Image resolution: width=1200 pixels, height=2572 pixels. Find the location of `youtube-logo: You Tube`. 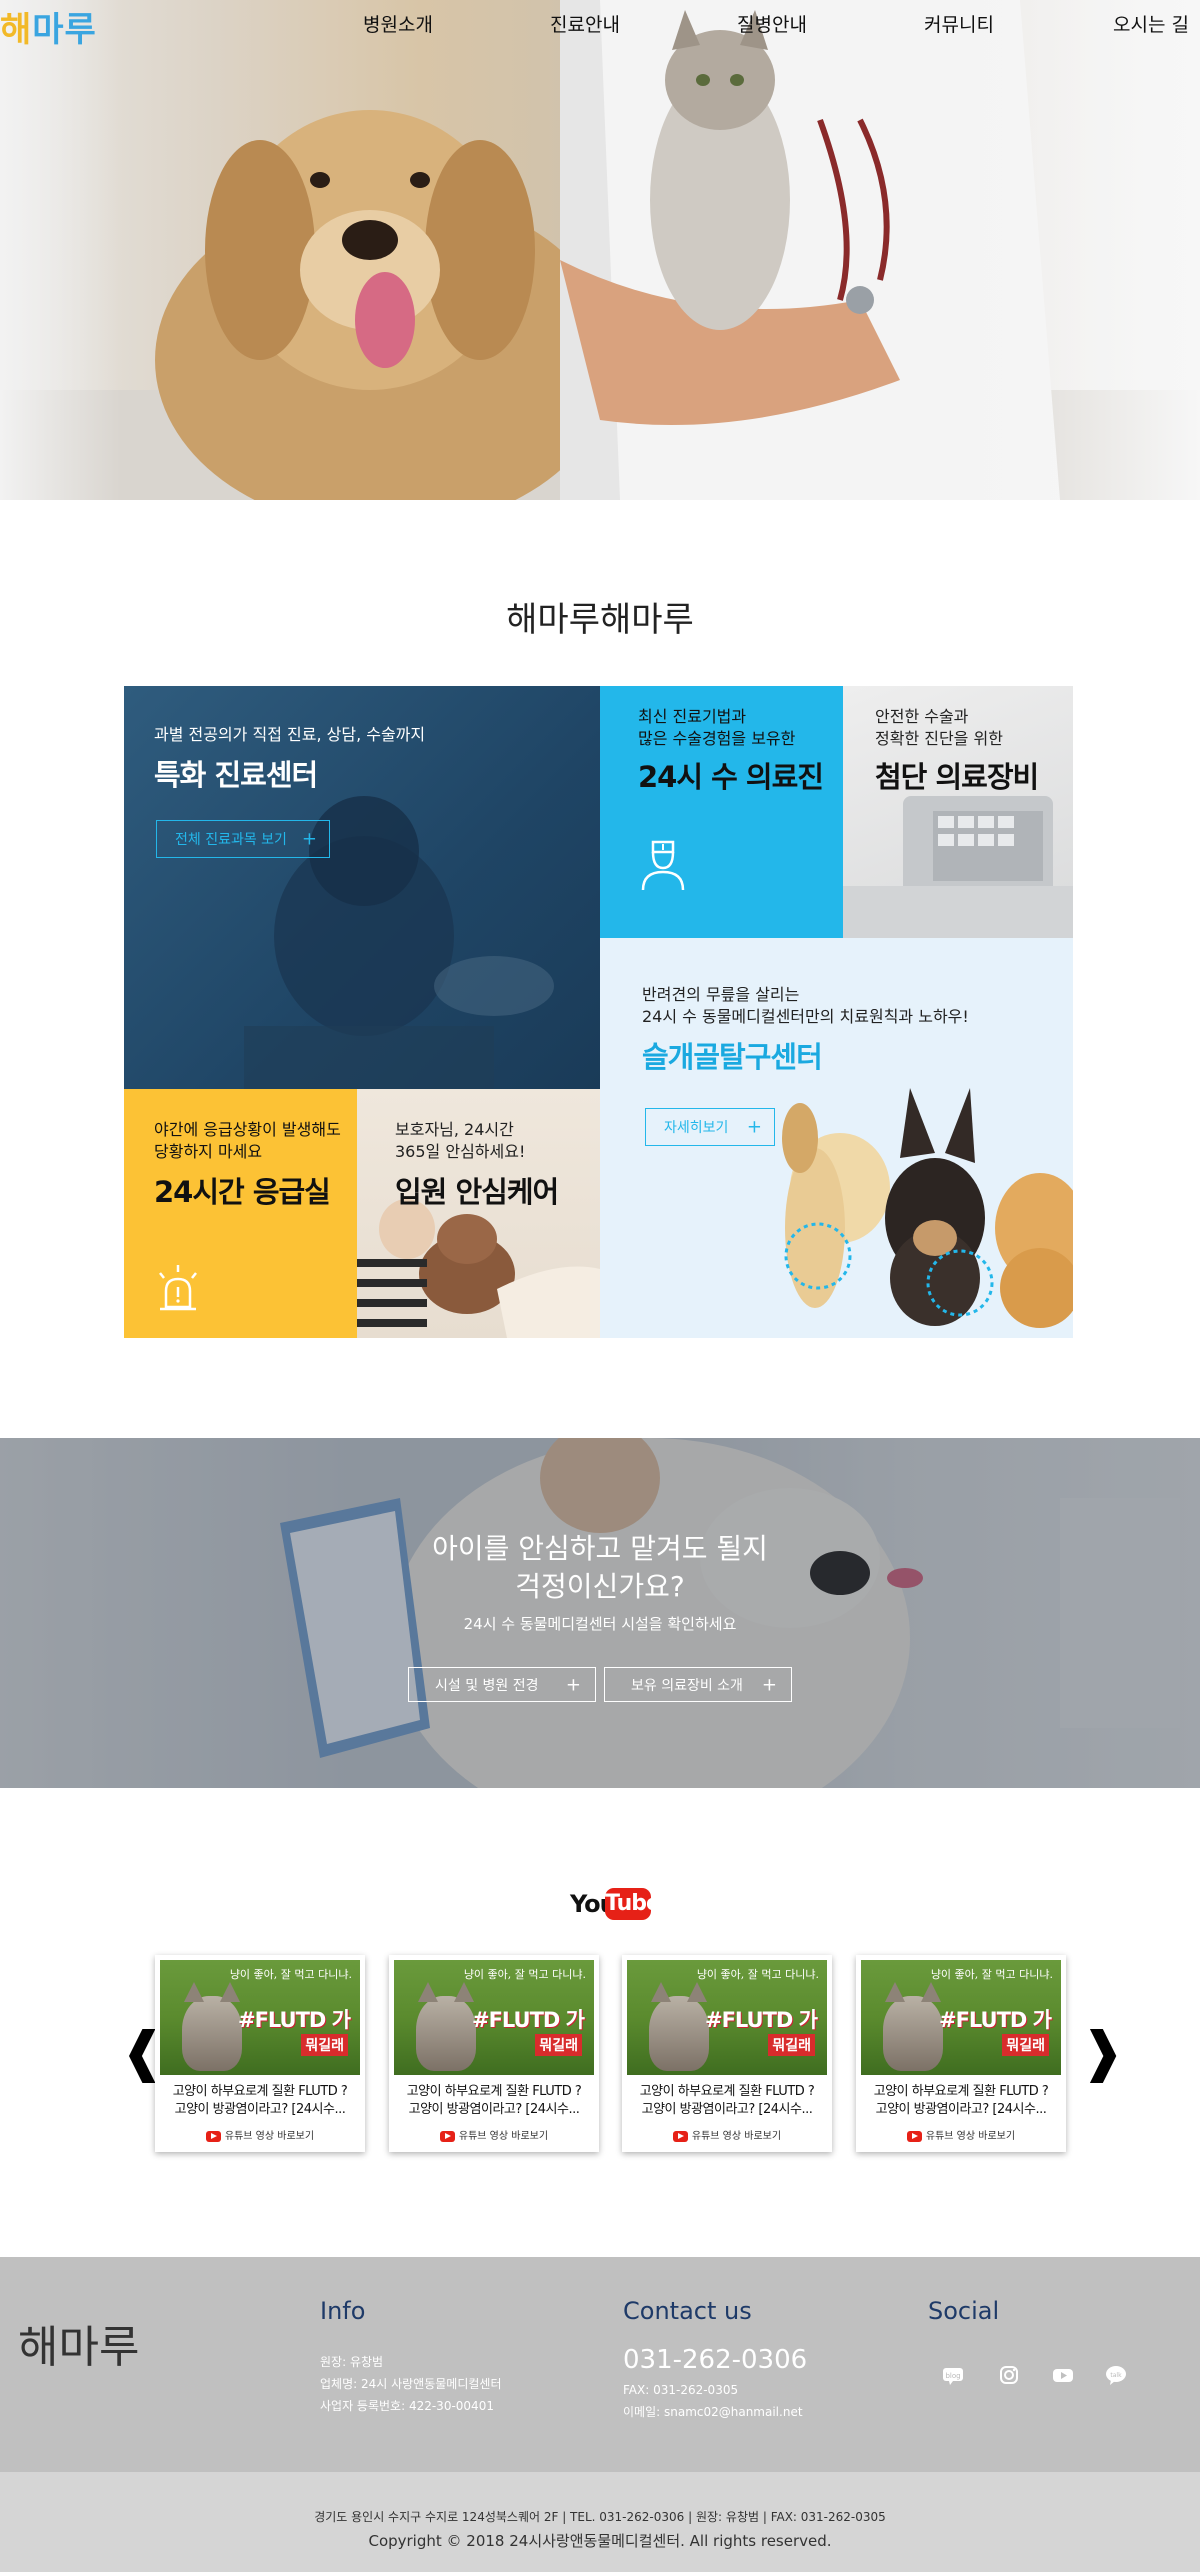

youtube-logo: You Tube is located at coordinates (615, 1904).